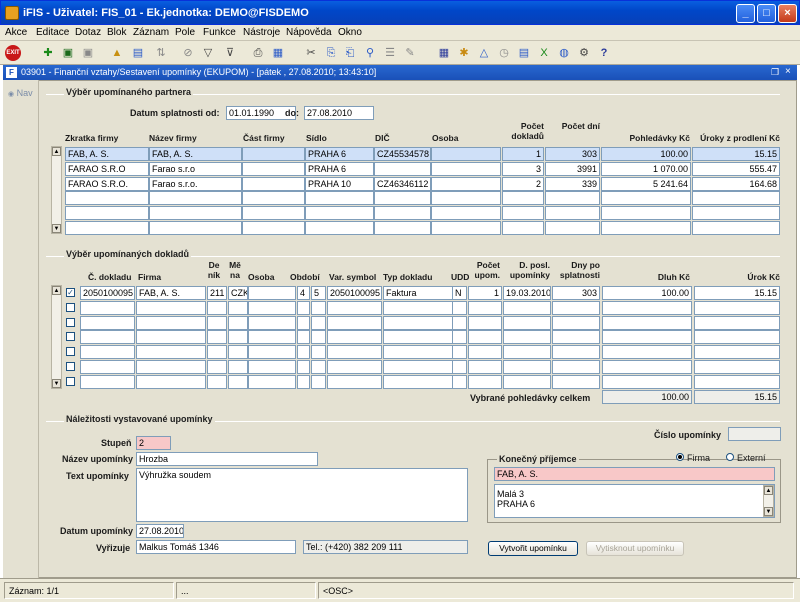 This screenshot has height=602, width=800. Describe the element at coordinates (185, 32) in the screenshot. I see `menu-pole: Pole` at that location.